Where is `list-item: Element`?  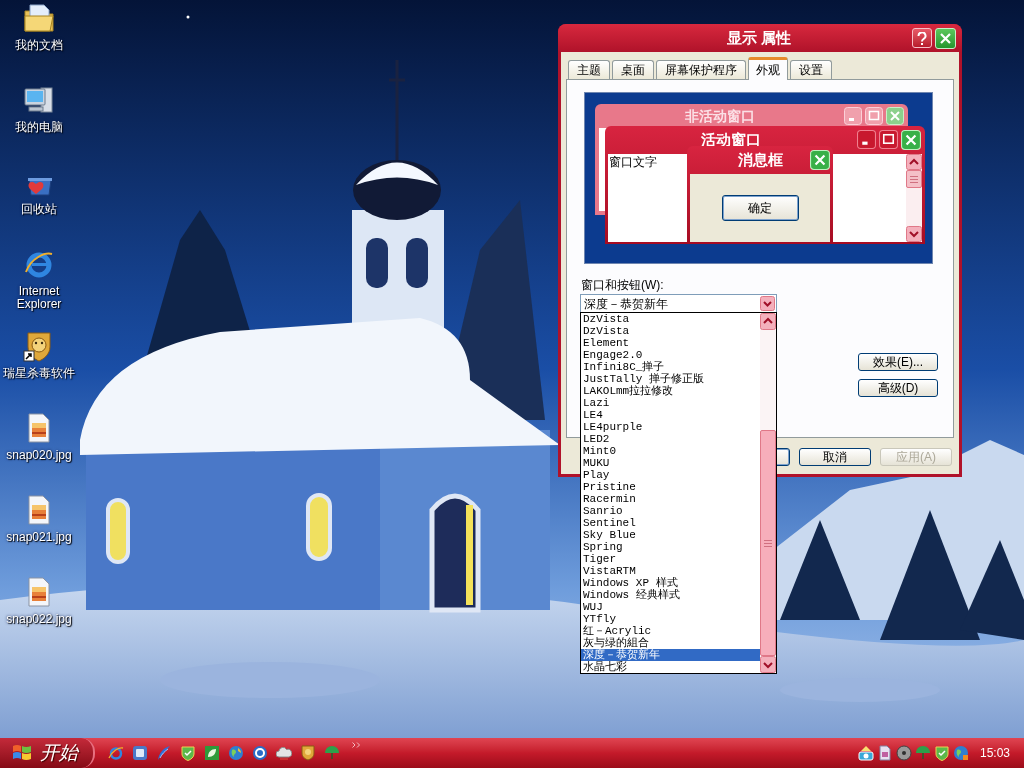 list-item: Element is located at coordinates (670, 343).